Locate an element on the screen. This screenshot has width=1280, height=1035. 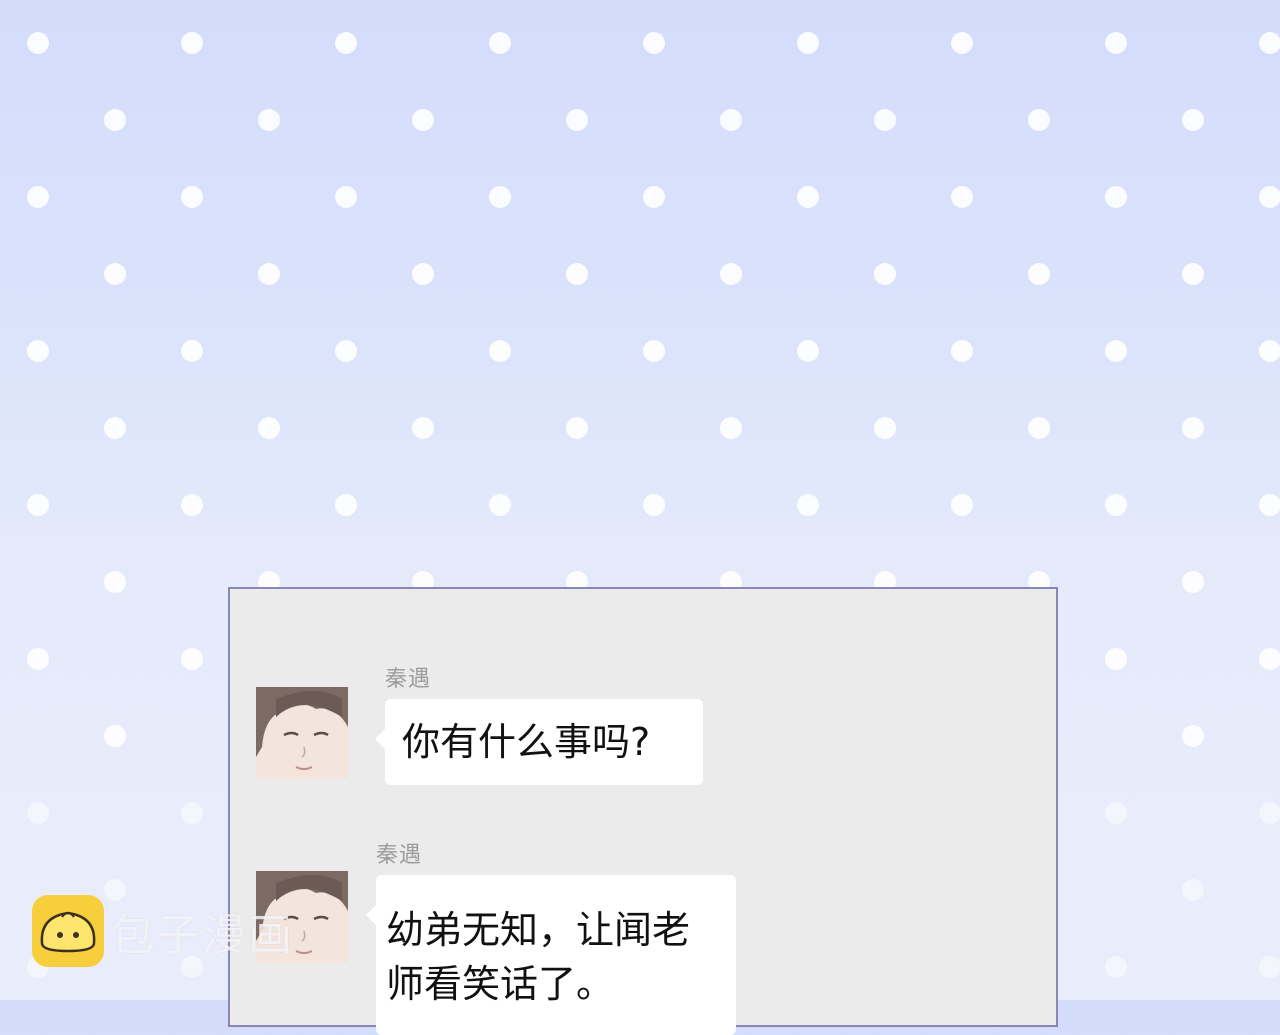
bun-mascot-icon is located at coordinates (68, 931).